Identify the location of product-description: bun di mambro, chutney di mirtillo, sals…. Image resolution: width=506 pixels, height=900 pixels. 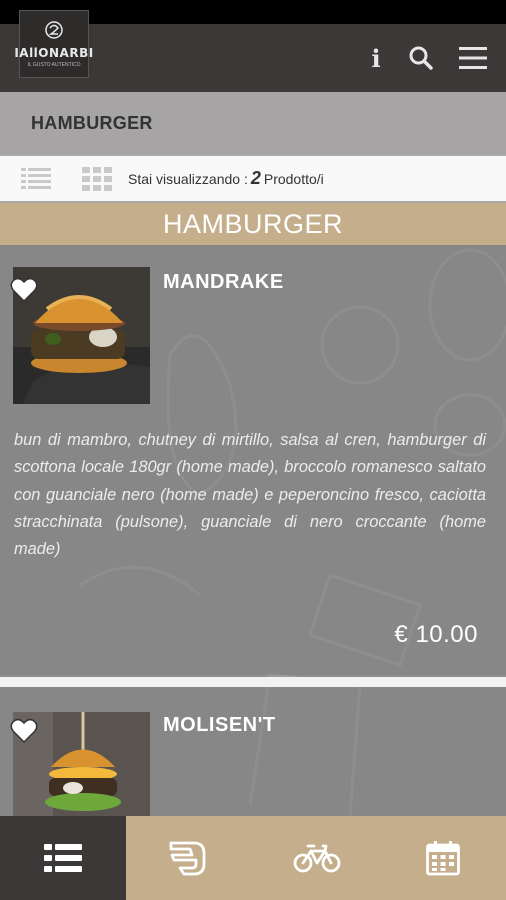
(250, 495).